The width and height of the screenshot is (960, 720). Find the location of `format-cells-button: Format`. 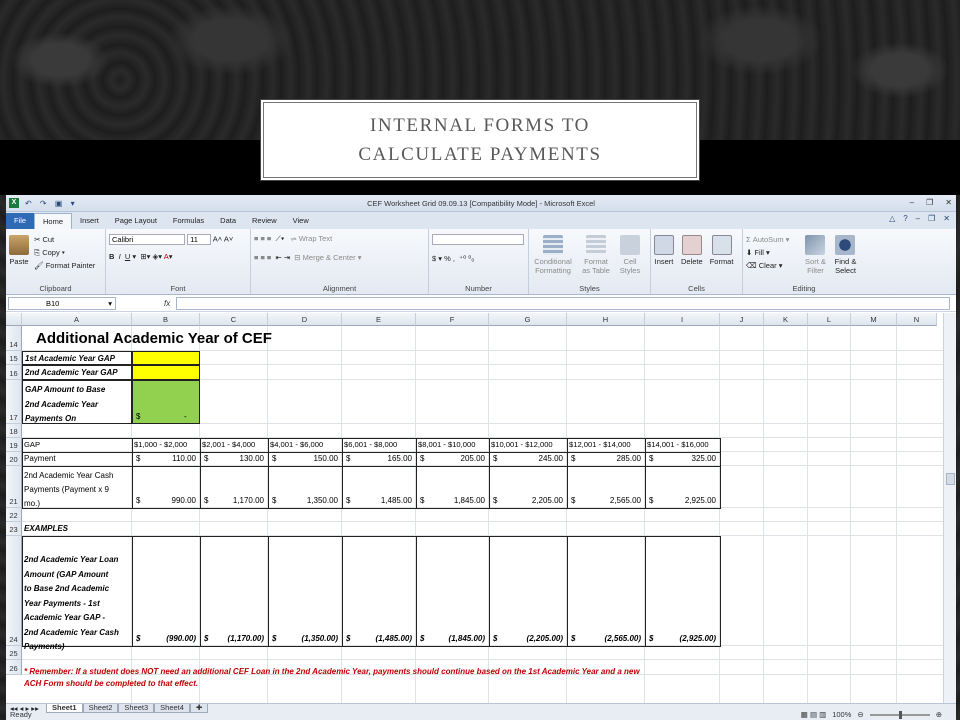

format-cells-button: Format is located at coordinates (721, 248).